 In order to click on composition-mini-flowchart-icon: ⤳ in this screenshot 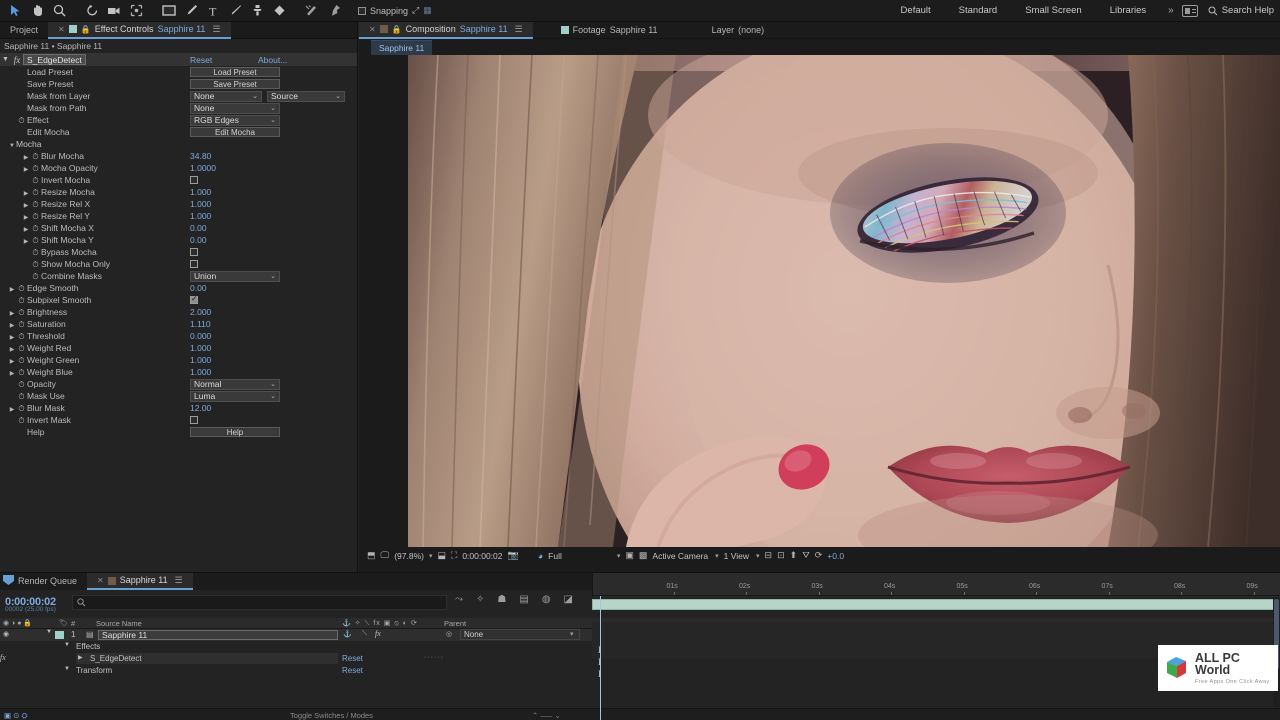, I will do `click(459, 599)`.